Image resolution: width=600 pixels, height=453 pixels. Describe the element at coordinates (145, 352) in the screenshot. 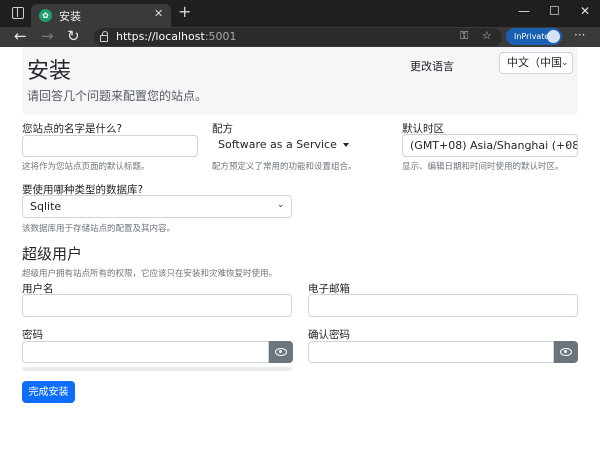

I see `password-input` at that location.